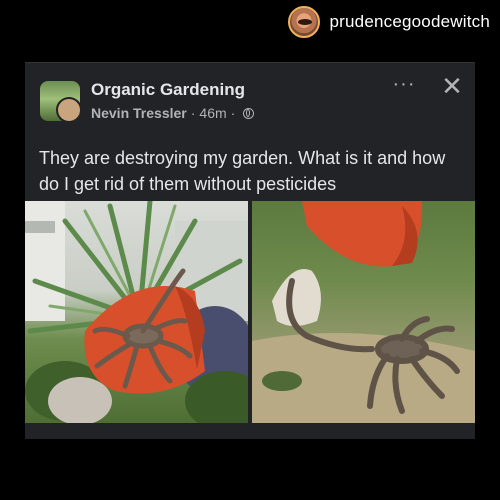 This screenshot has width=500, height=500. I want to click on group-avatar, so click(60, 101).